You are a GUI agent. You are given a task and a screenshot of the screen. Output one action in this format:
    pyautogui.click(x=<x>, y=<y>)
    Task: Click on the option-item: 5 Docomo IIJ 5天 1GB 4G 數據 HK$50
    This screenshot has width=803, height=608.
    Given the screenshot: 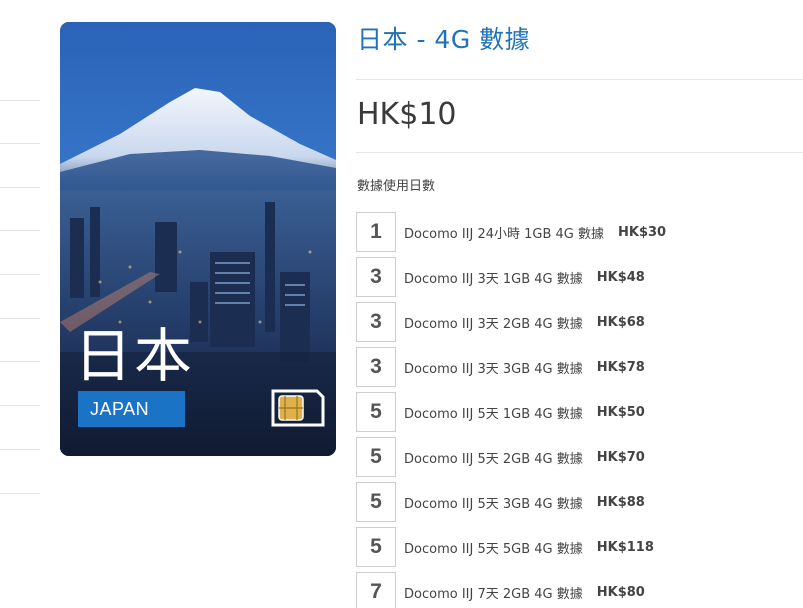 What is the action you would take?
    pyautogui.click(x=579, y=412)
    